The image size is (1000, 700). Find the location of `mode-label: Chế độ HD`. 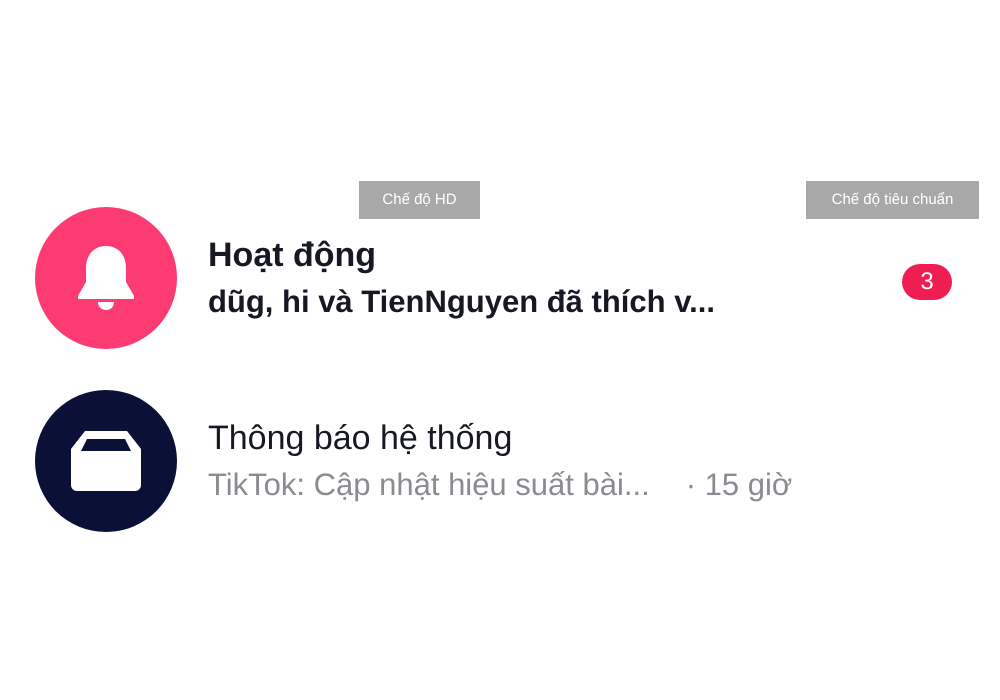

mode-label: Chế độ HD is located at coordinates (419, 200).